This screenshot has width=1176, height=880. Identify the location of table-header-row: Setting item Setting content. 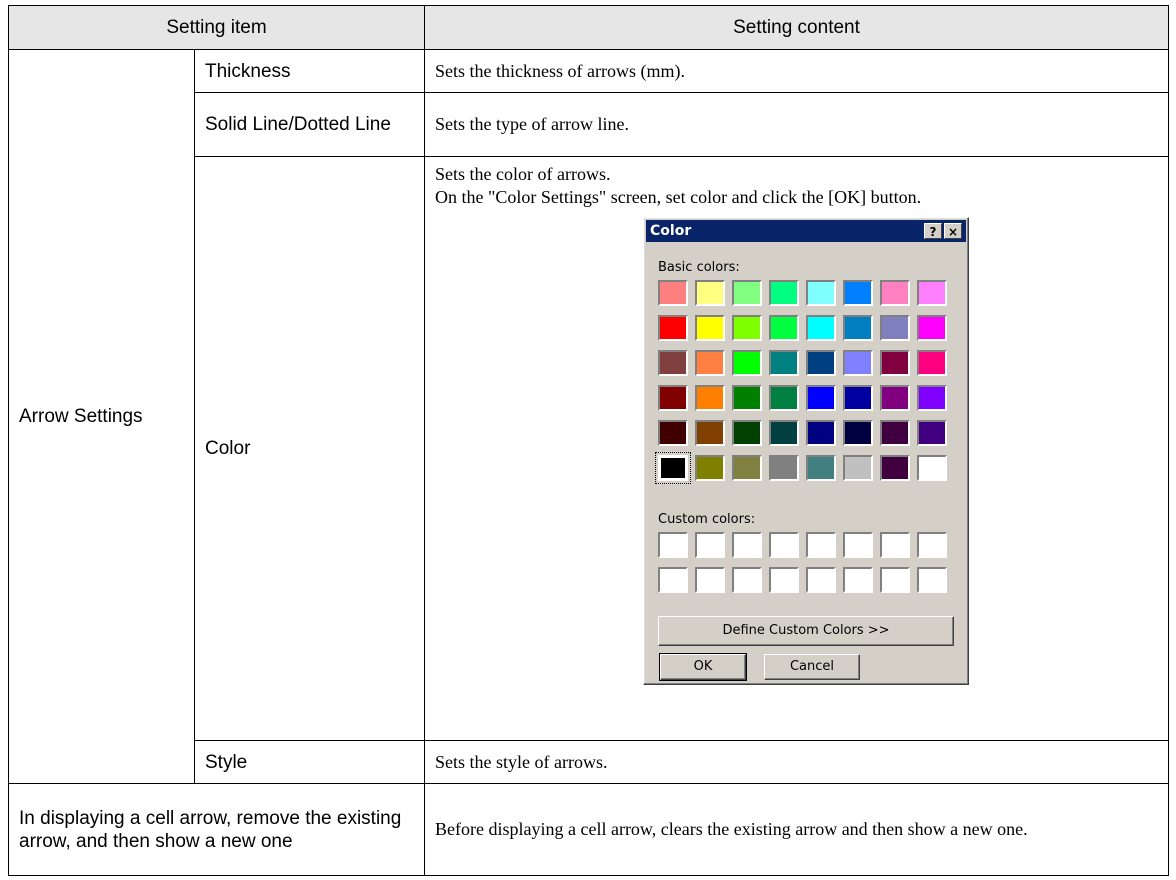
(588, 27).